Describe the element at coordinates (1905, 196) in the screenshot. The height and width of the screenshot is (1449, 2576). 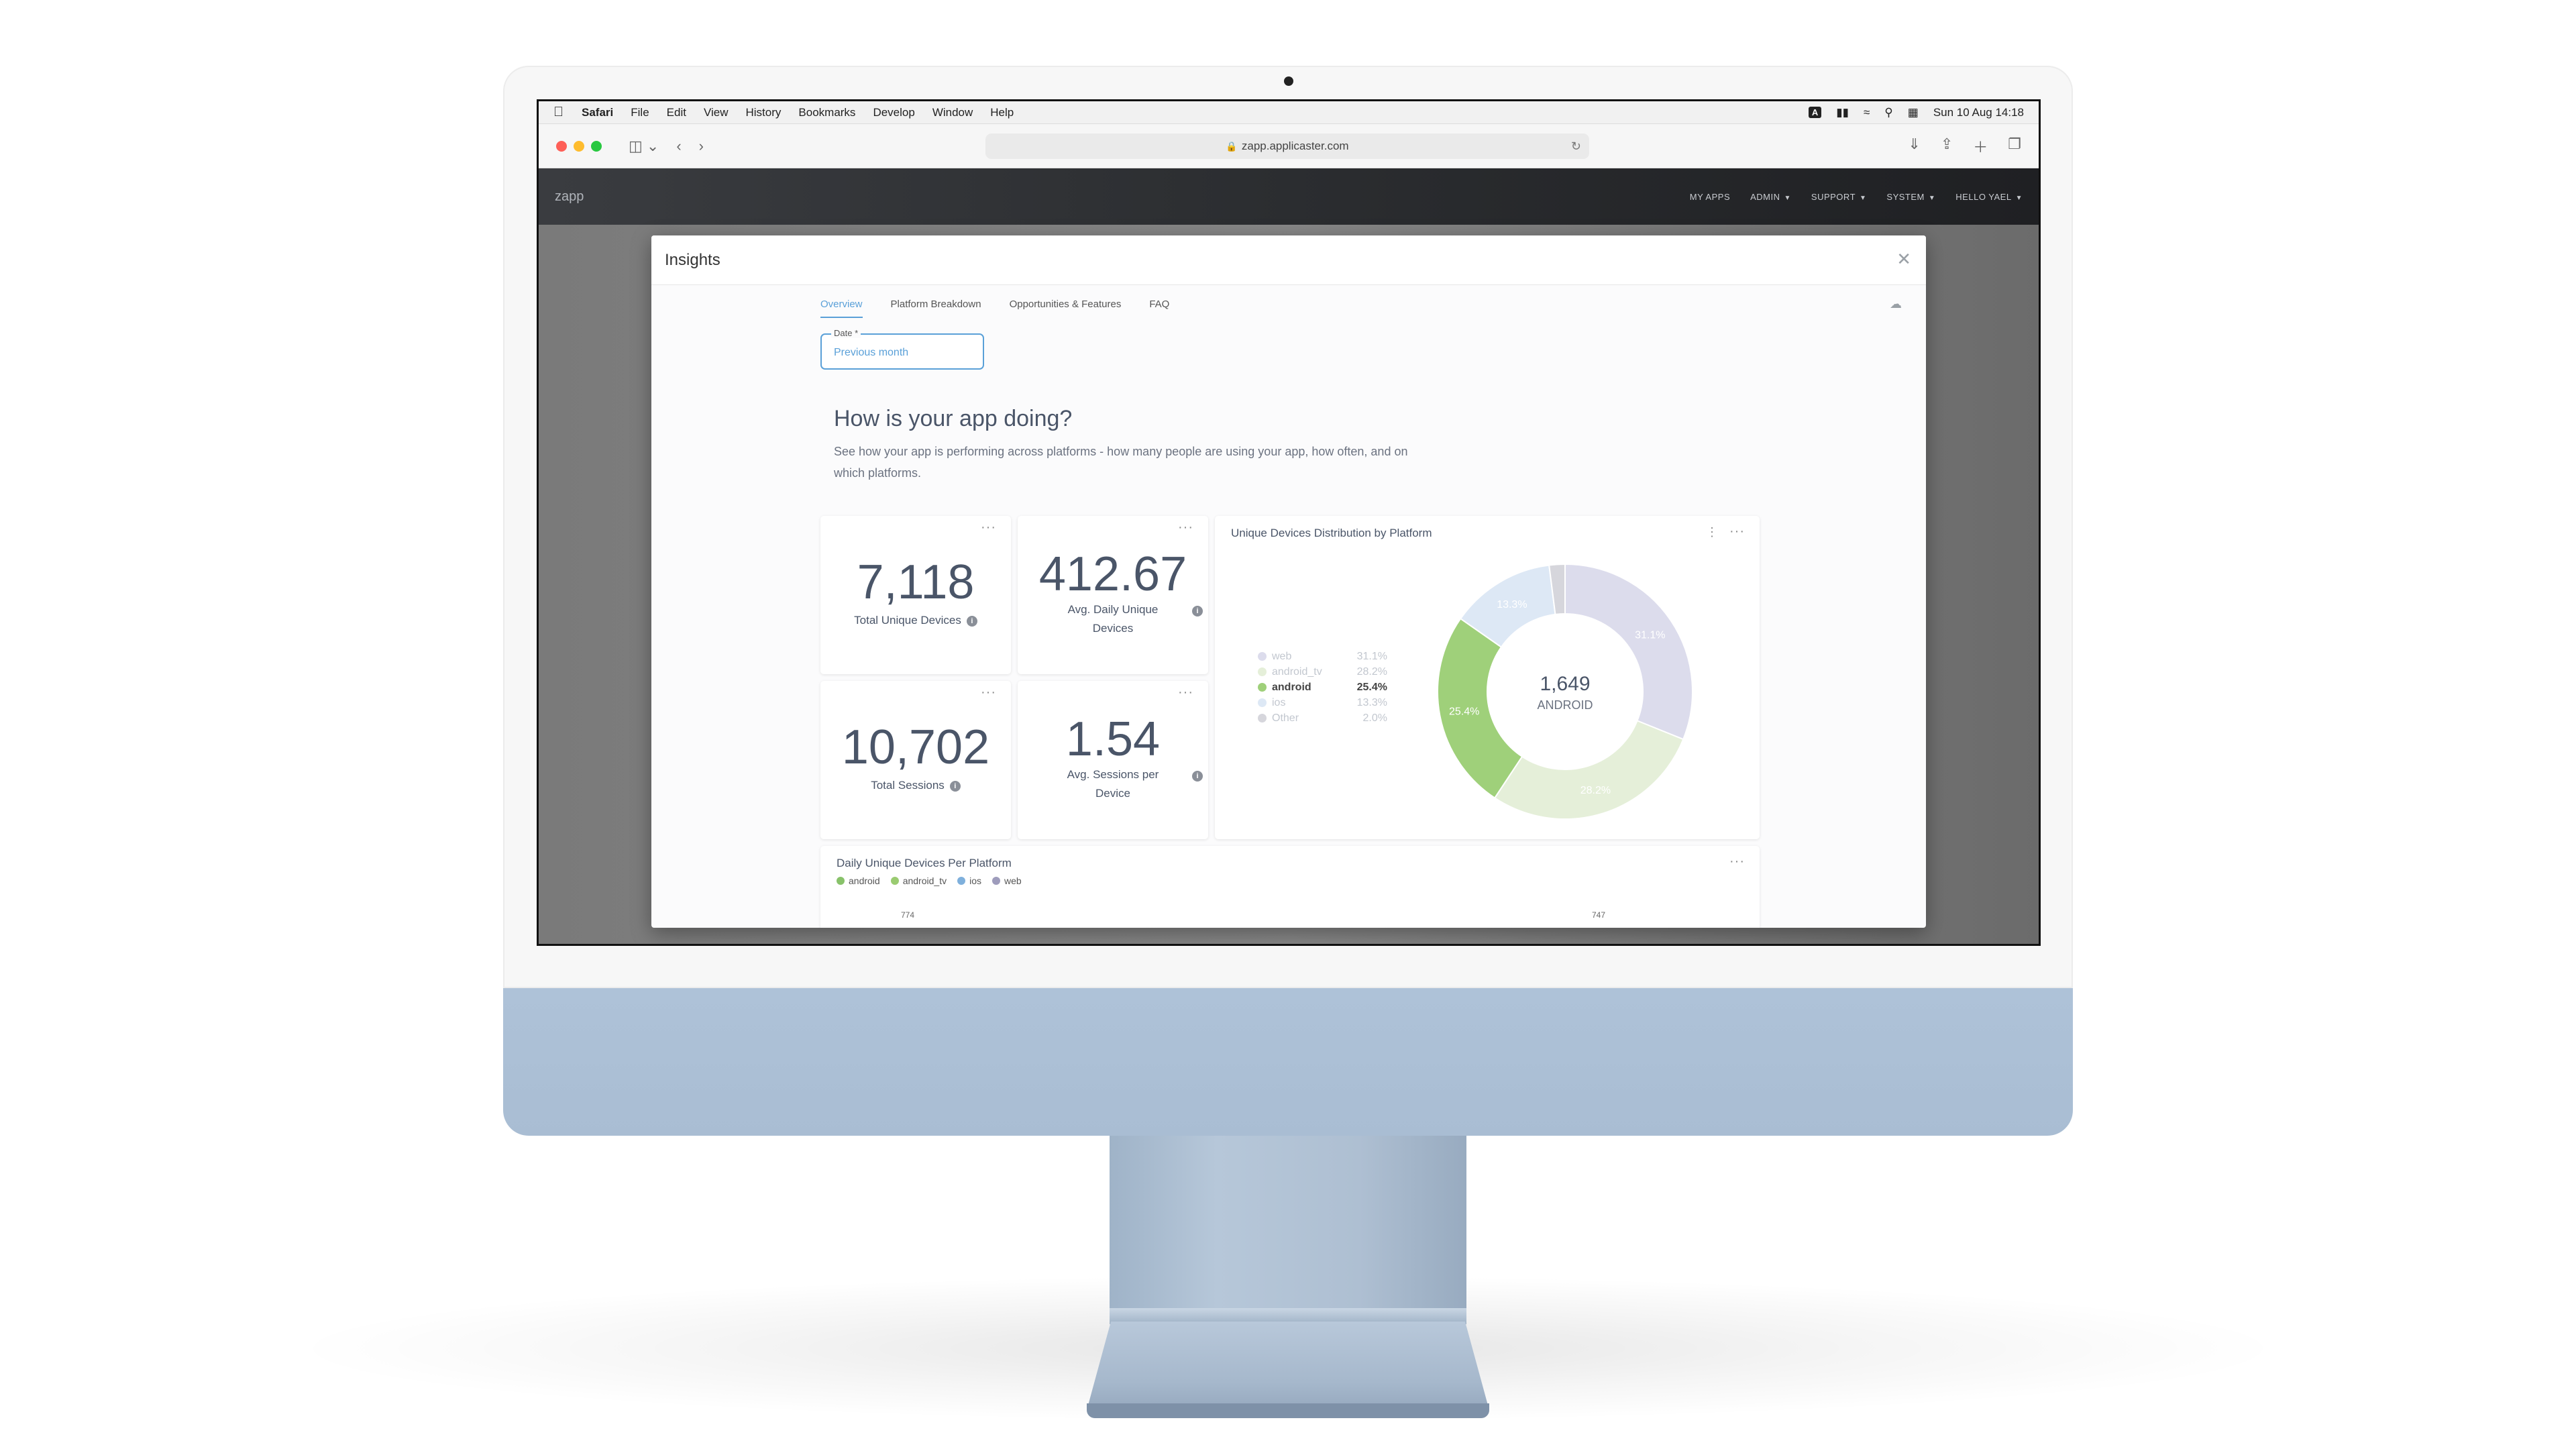
I see `nav-system-label: SYSTEM` at that location.